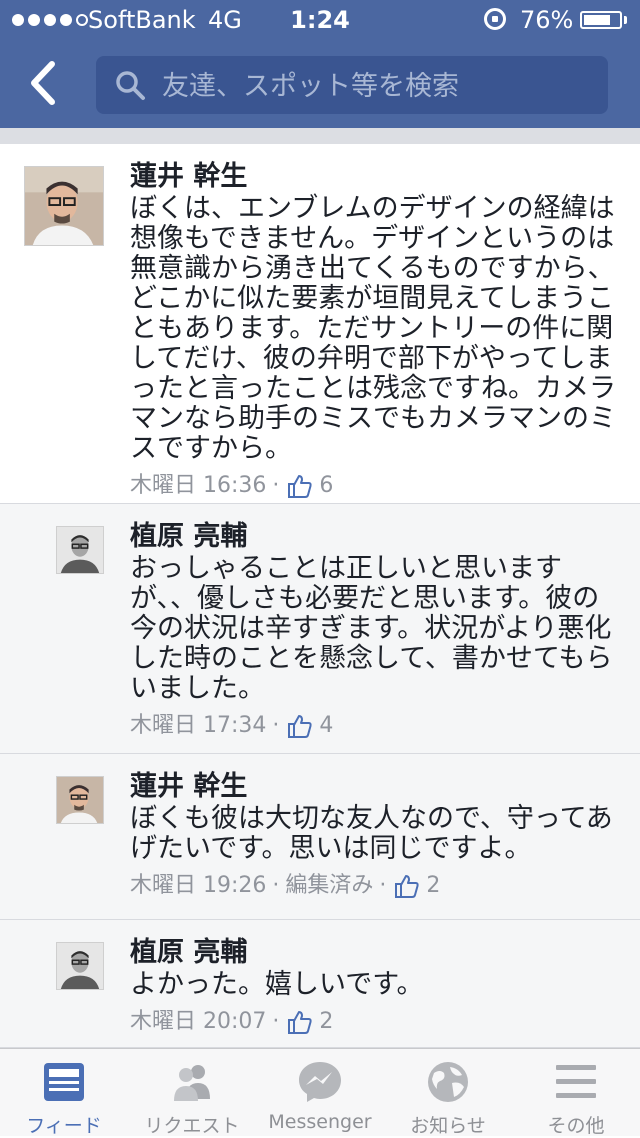 The height and width of the screenshot is (1138, 640). Describe the element at coordinates (277, 984) in the screenshot. I see `comment-text: よかった。嬉しいです。` at that location.